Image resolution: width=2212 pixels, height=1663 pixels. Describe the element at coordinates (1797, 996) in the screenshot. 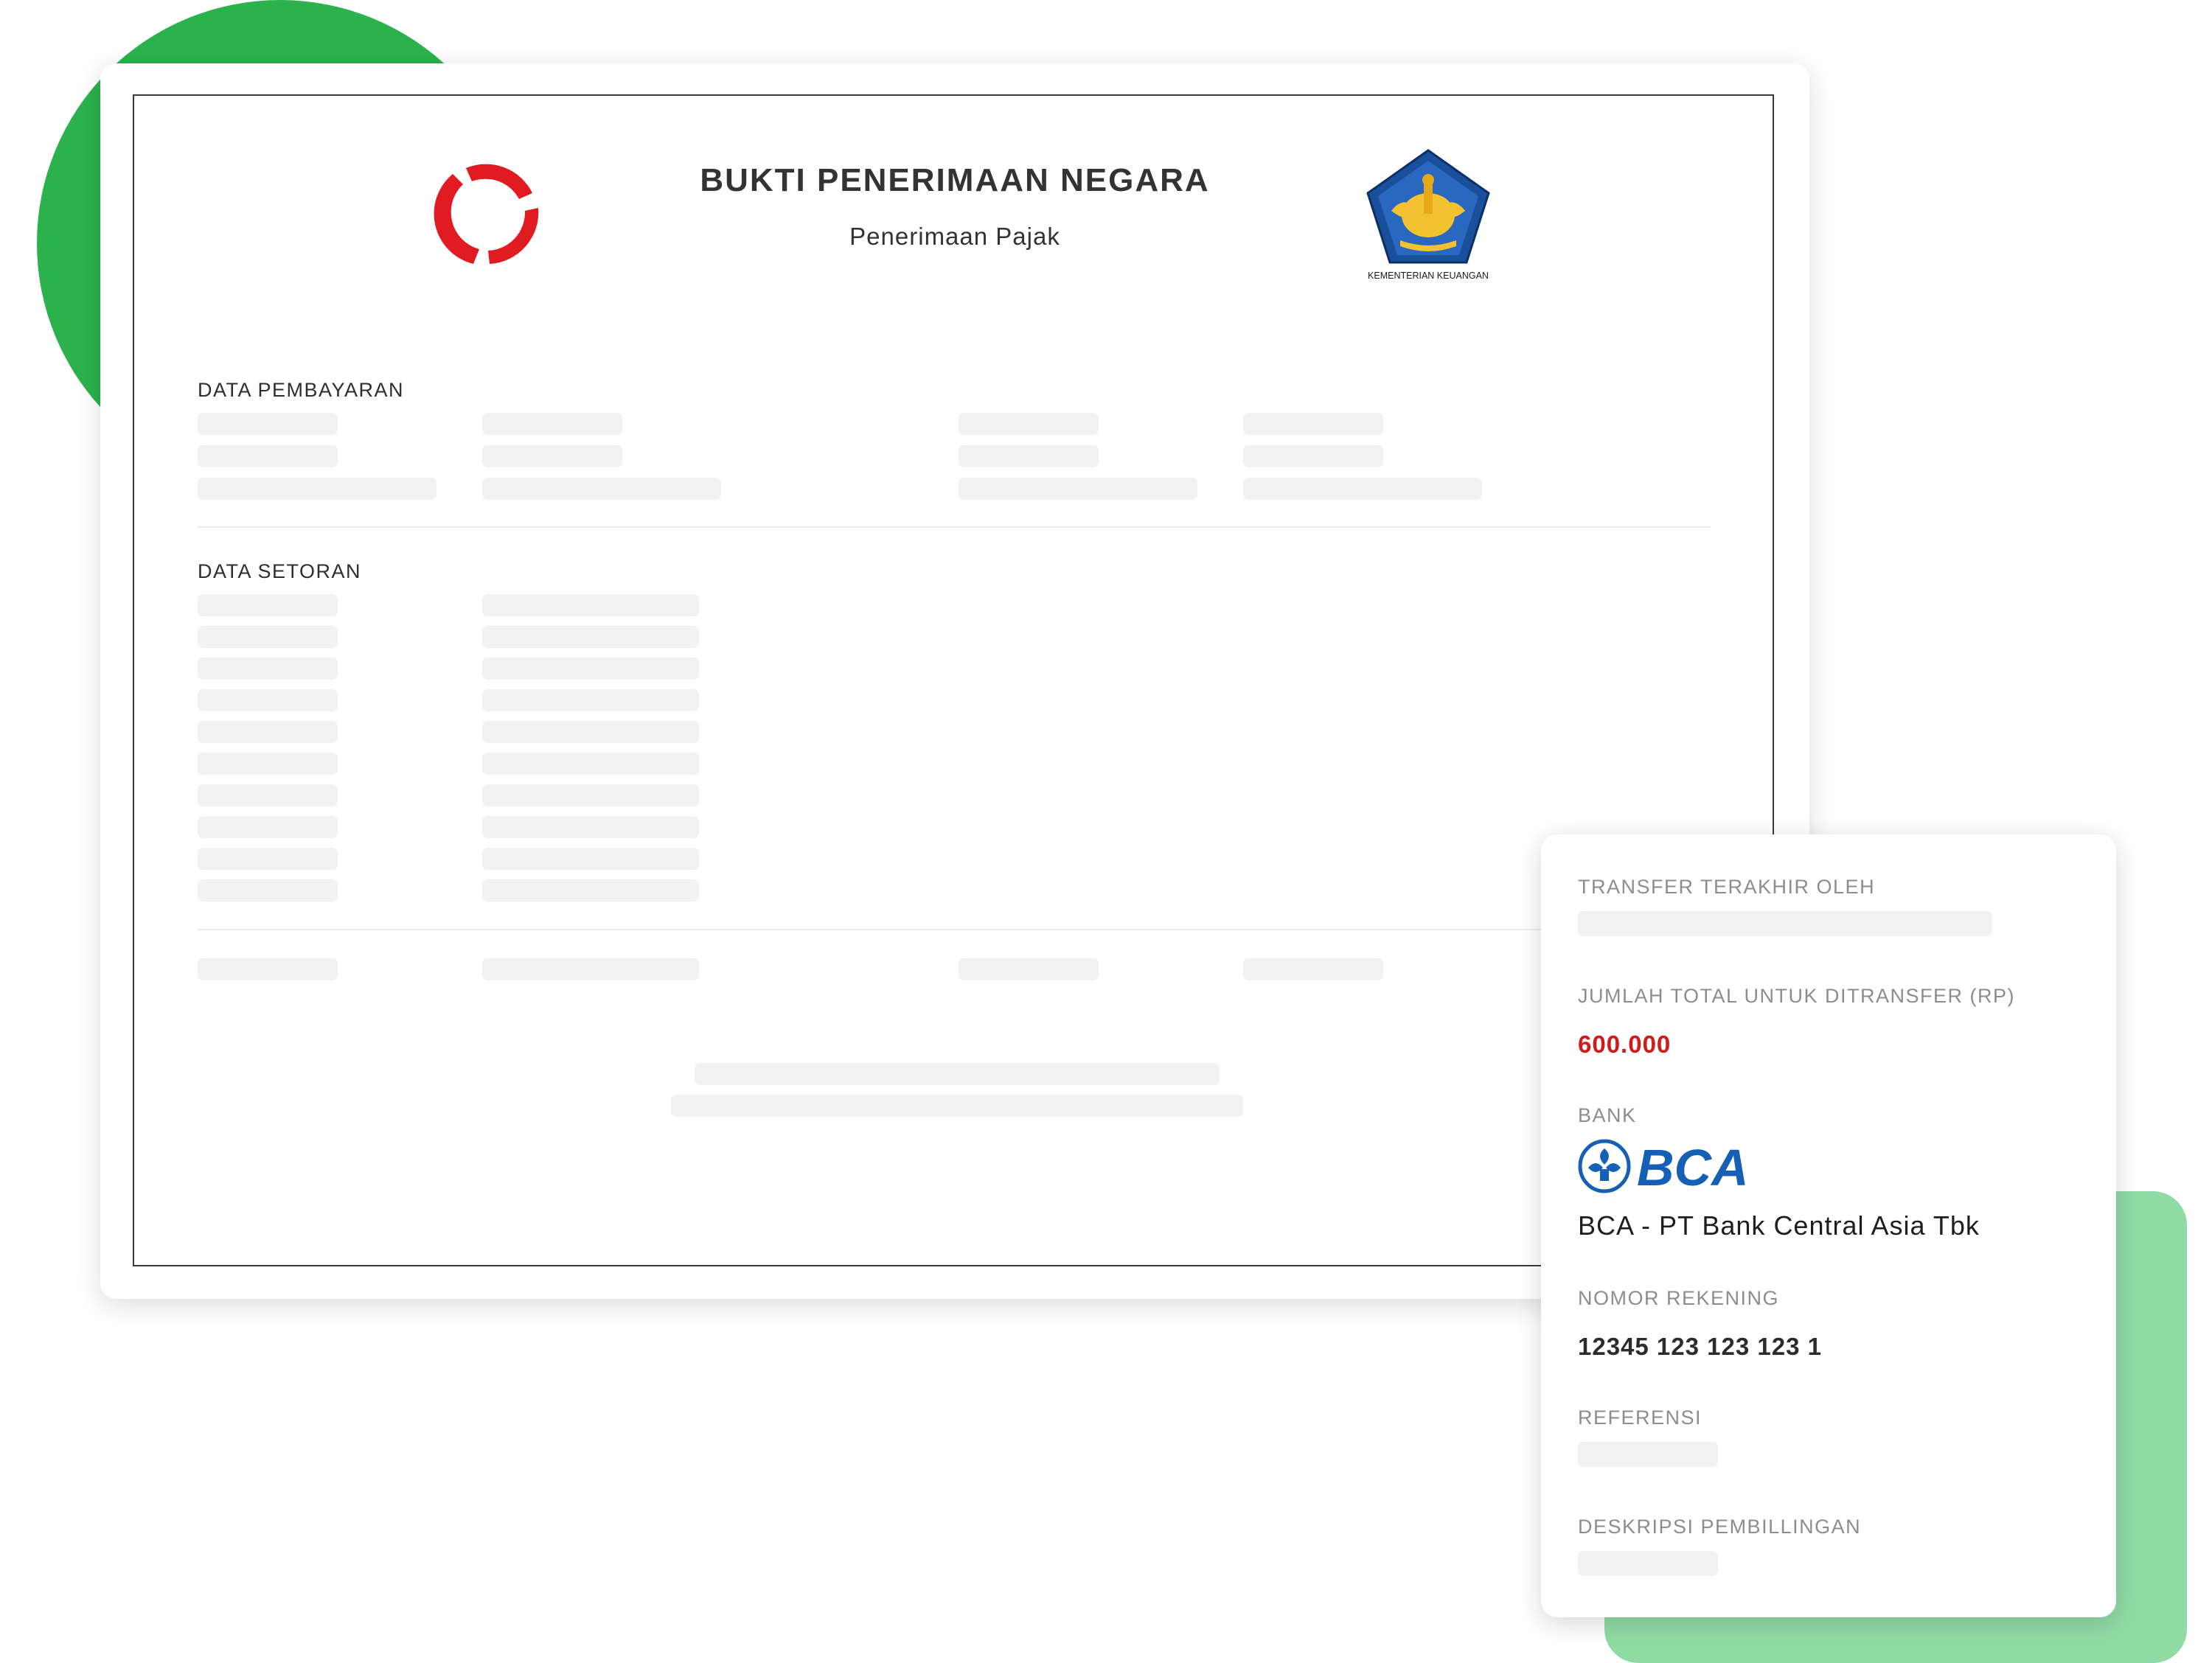

I see `total-amount-label: JUMLAH TOTAL UNTUK DITRANSFER (RP)` at that location.